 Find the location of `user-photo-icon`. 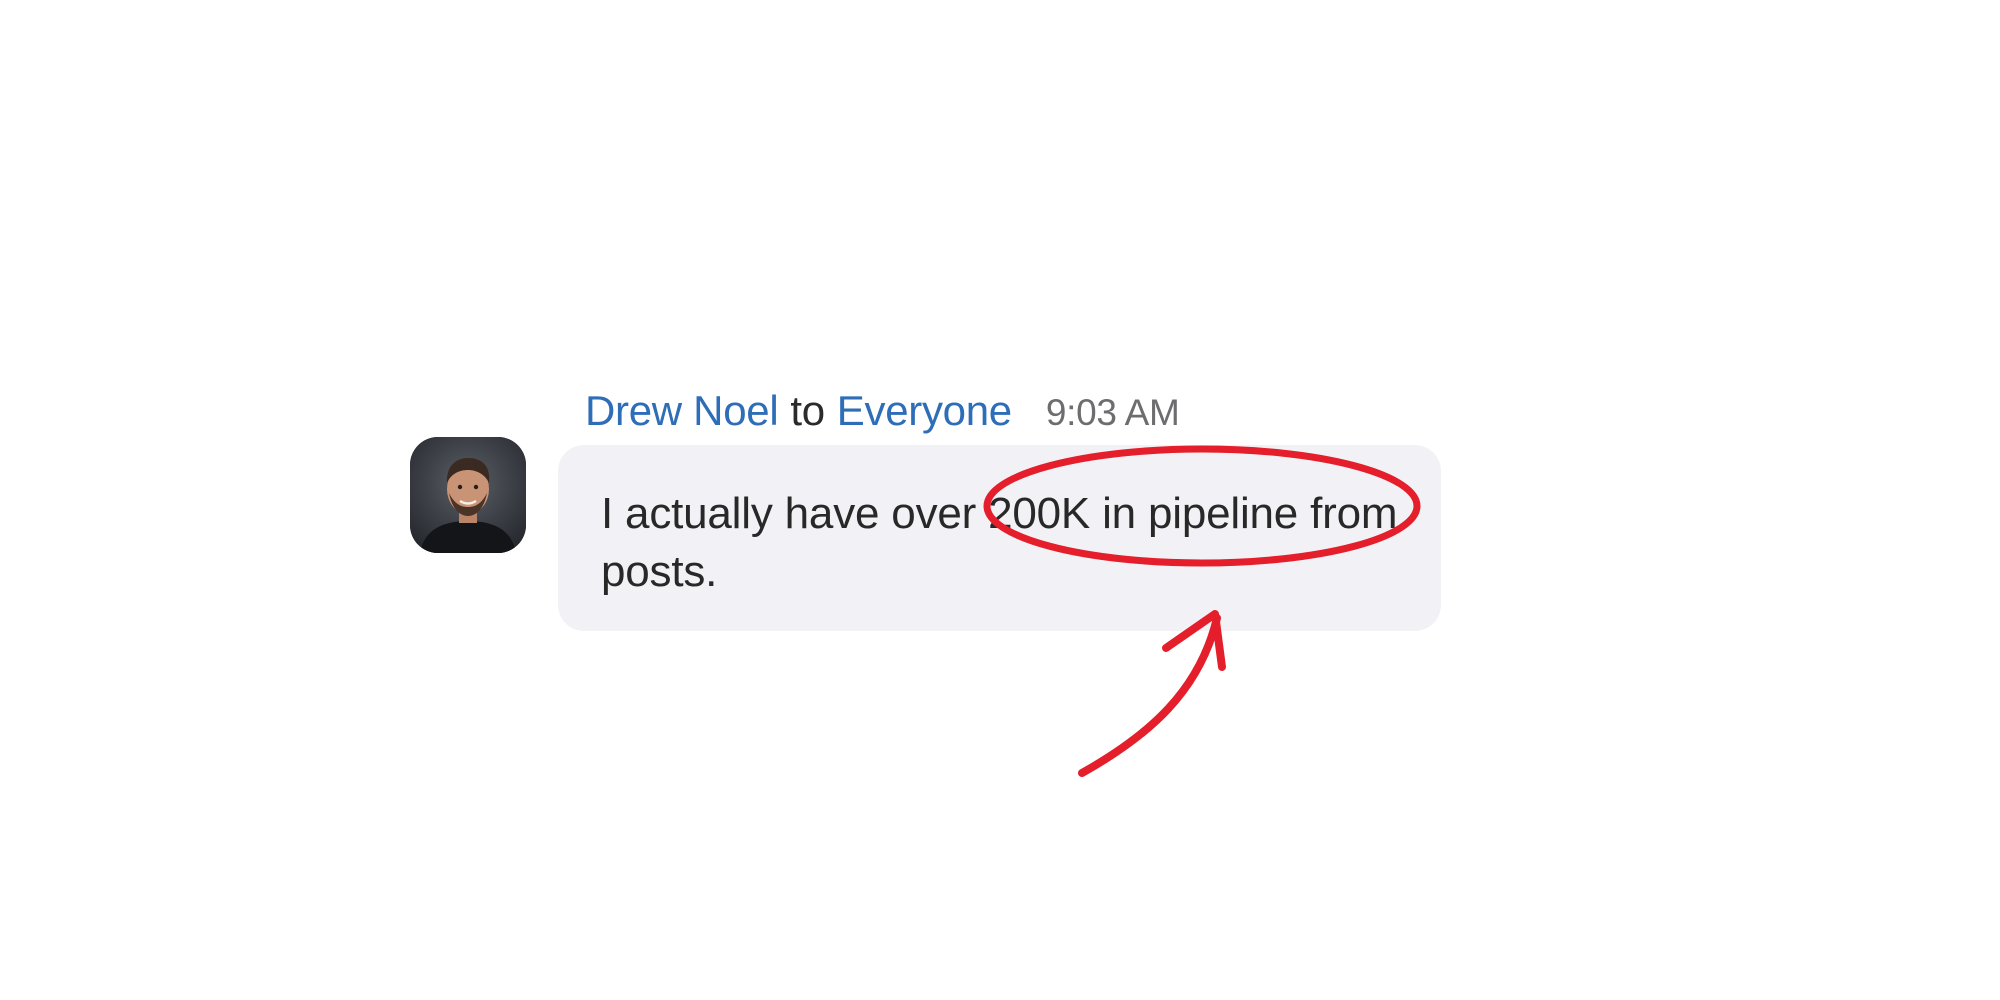

user-photo-icon is located at coordinates (468, 495).